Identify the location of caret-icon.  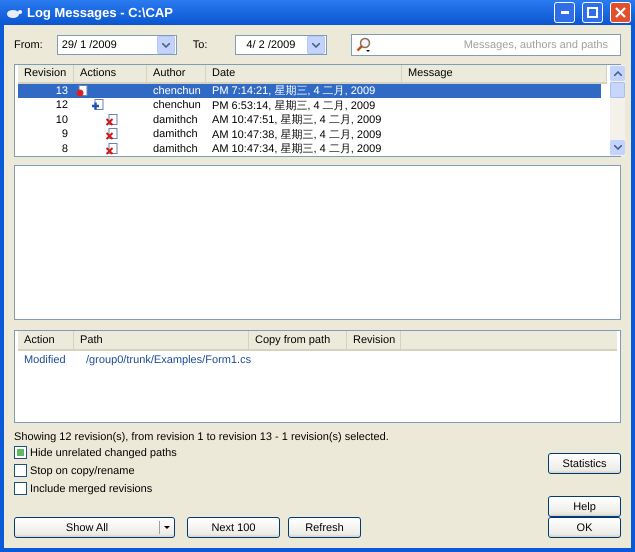
(167, 527).